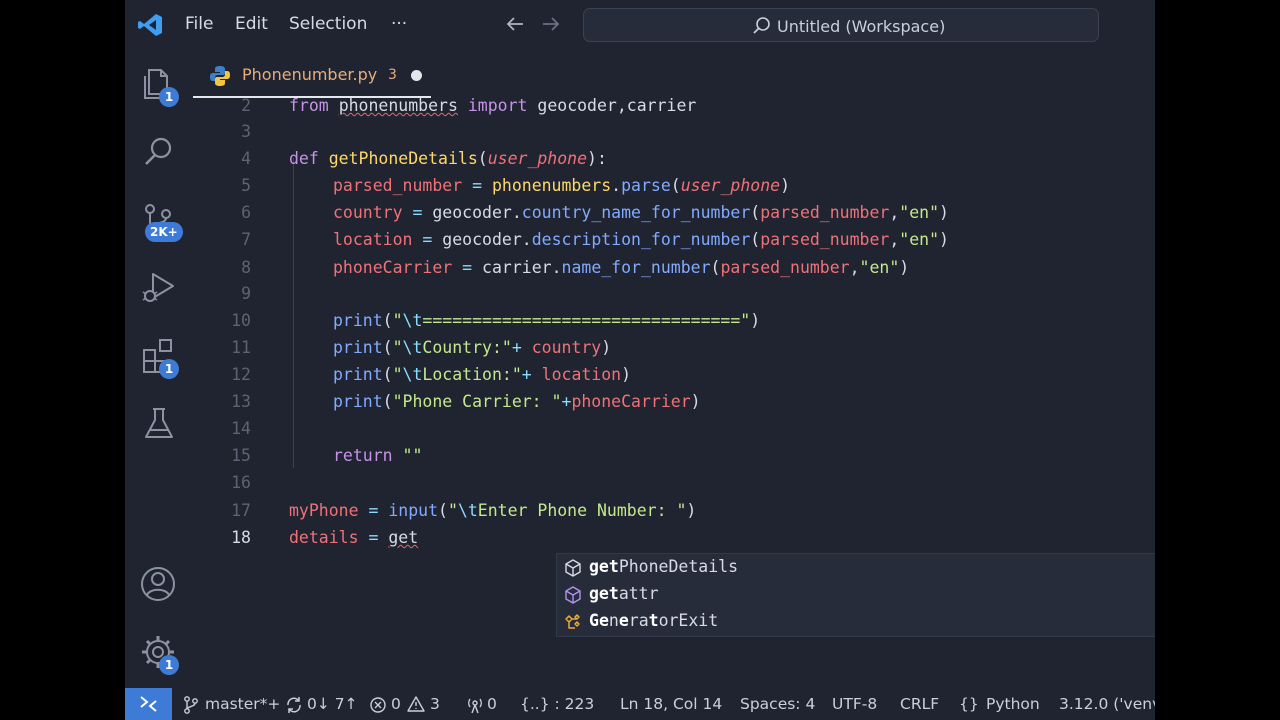  What do you see at coordinates (1013, 704) in the screenshot?
I see `language-mode: Python` at bounding box center [1013, 704].